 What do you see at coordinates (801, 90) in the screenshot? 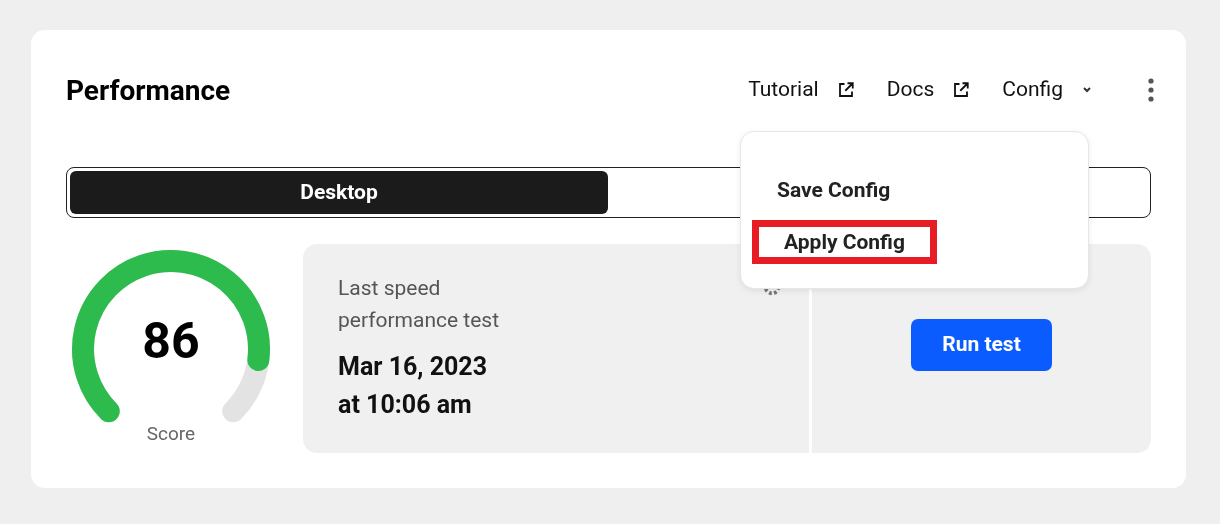
I see `header-link: Tutorial` at bounding box center [801, 90].